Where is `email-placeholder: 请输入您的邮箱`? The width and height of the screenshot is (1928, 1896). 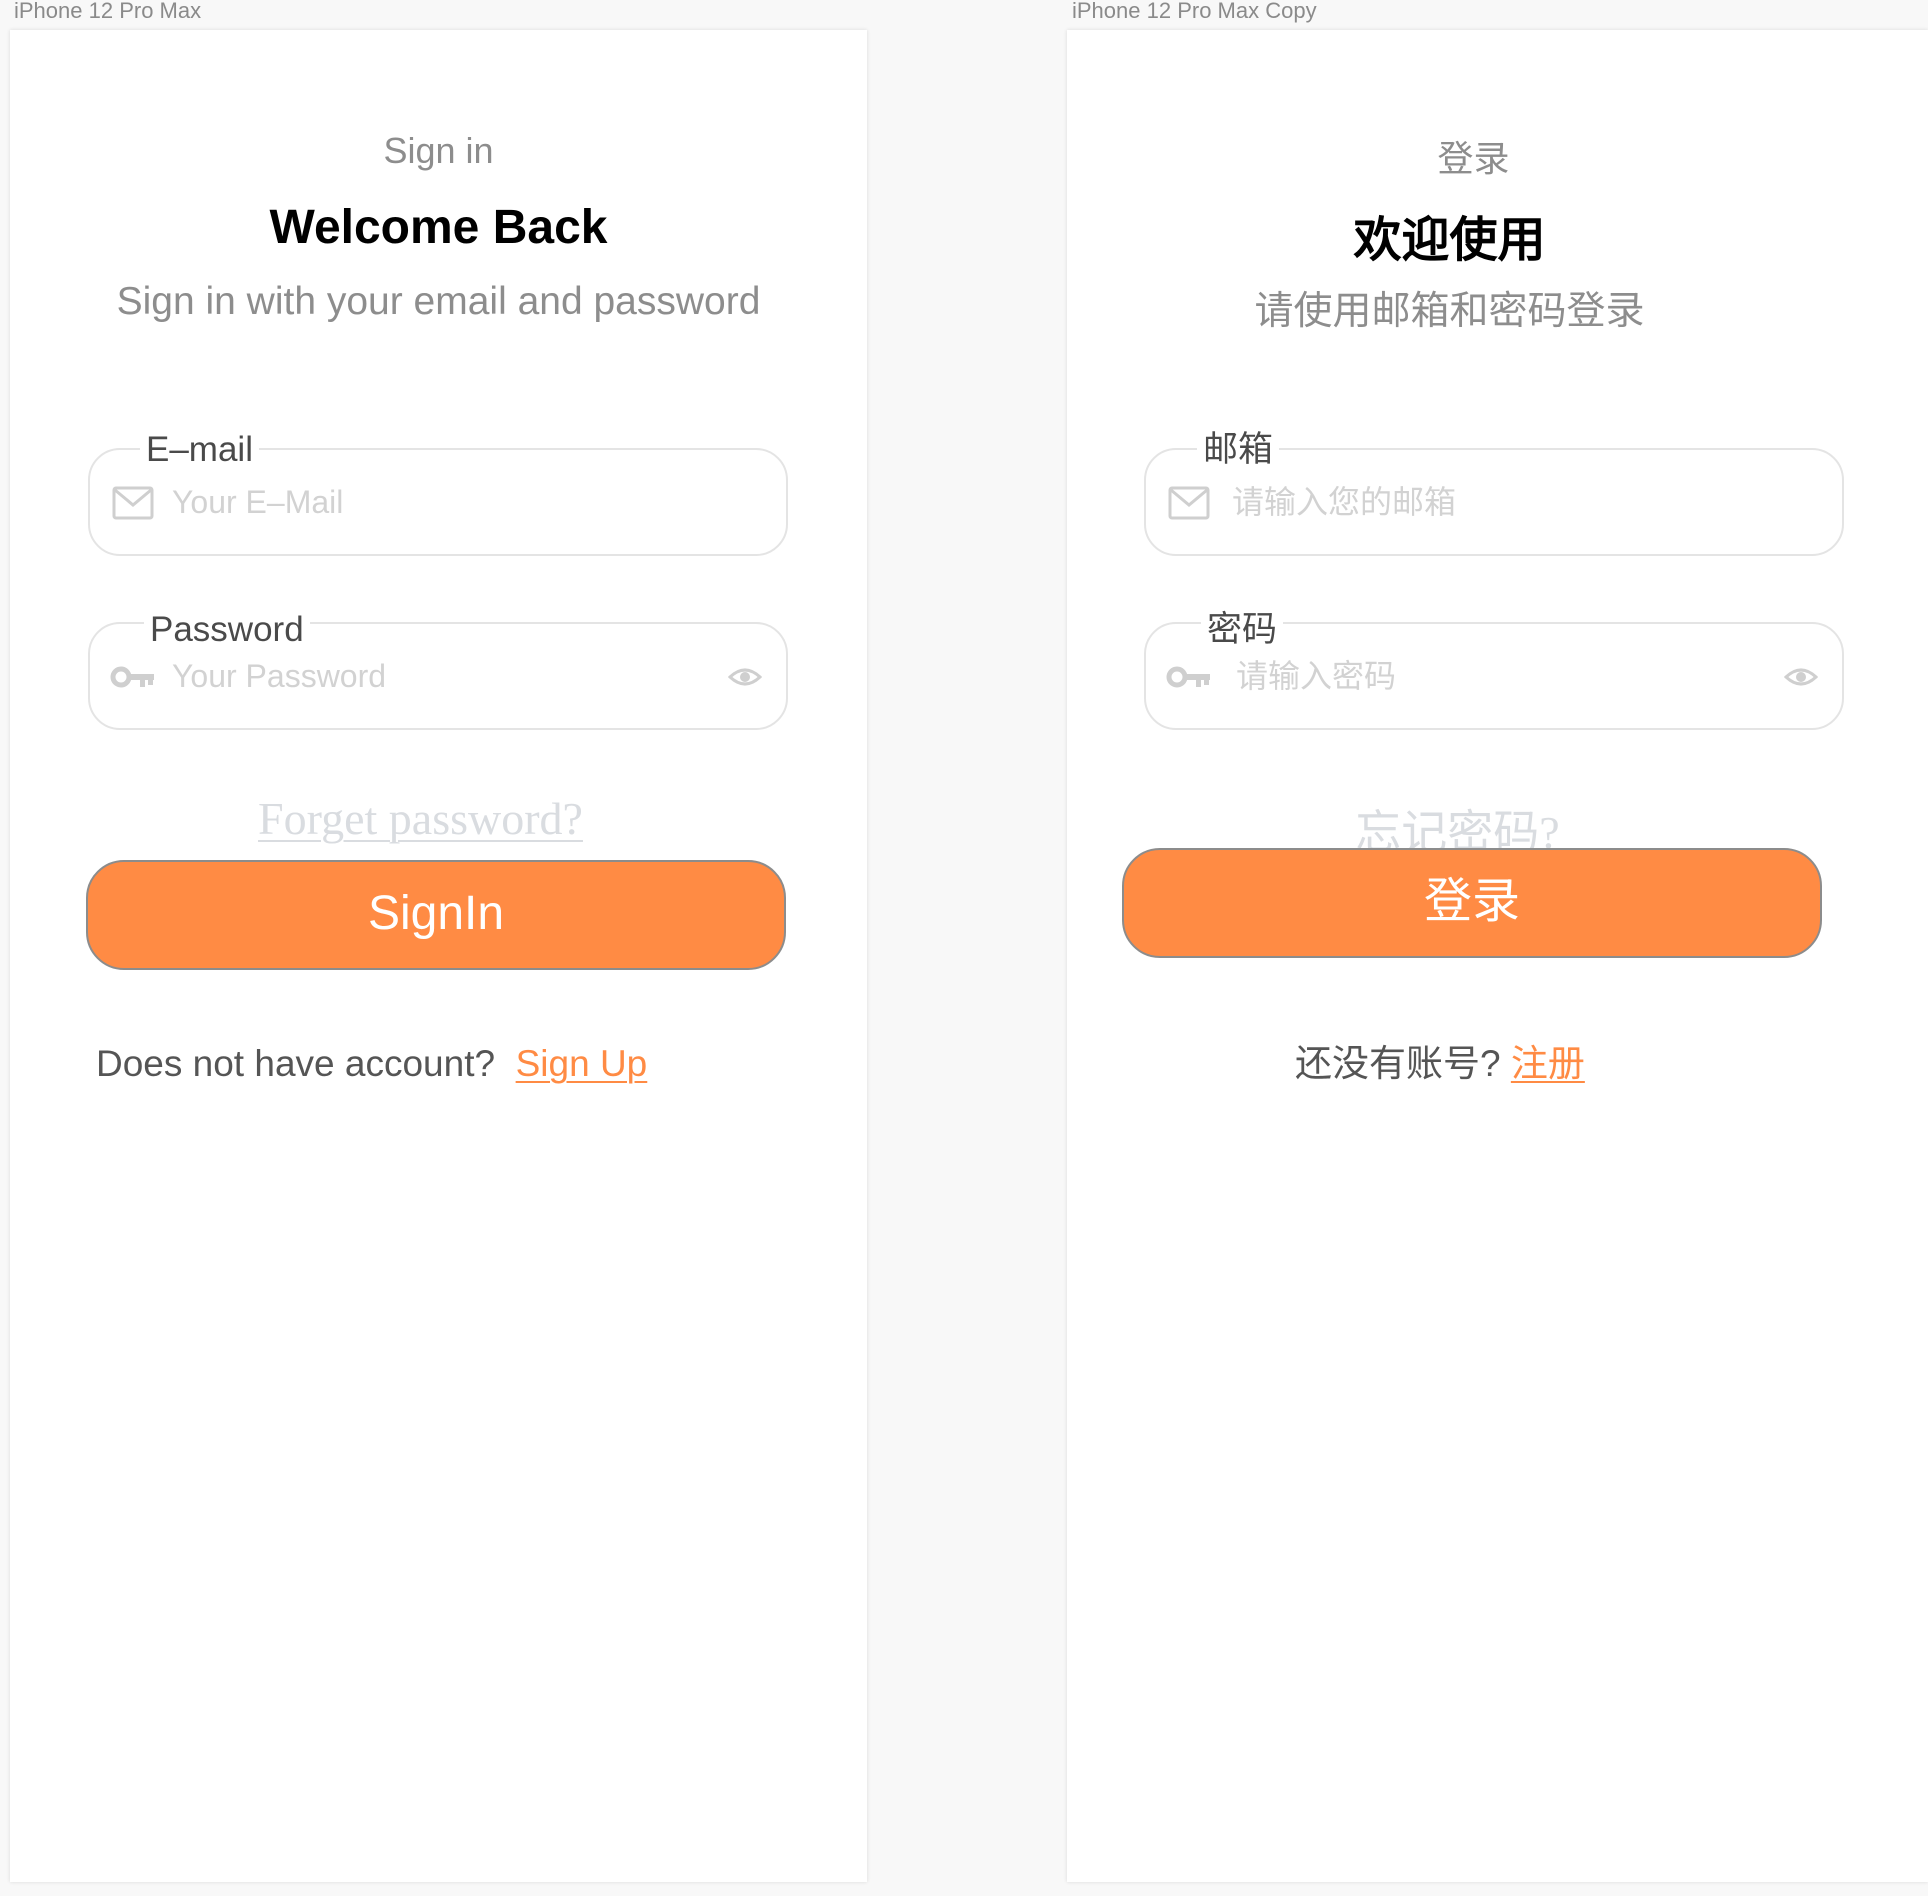 email-placeholder: 请输入您的邮箱 is located at coordinates (1344, 502).